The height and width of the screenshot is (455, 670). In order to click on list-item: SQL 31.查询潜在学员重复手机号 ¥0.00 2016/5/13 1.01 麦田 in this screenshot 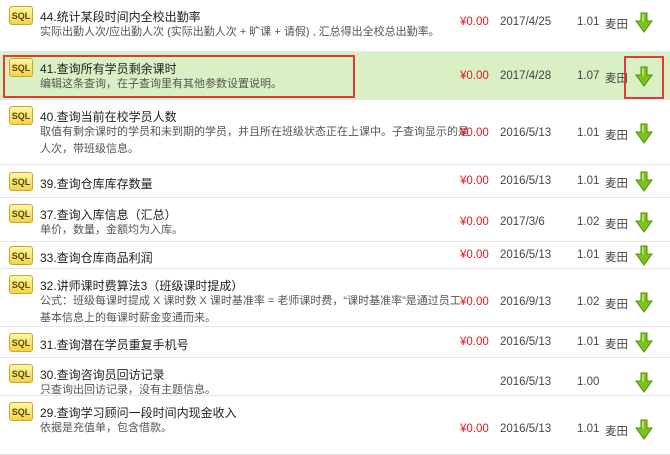, I will do `click(335, 342)`.